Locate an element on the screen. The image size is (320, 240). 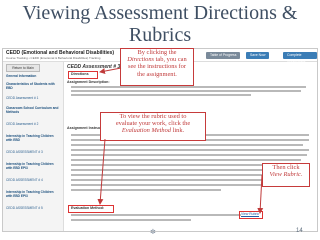
sidebar-item-internship-1: Internship in Teaching Children with EBD is located at coordinates (33, 138).